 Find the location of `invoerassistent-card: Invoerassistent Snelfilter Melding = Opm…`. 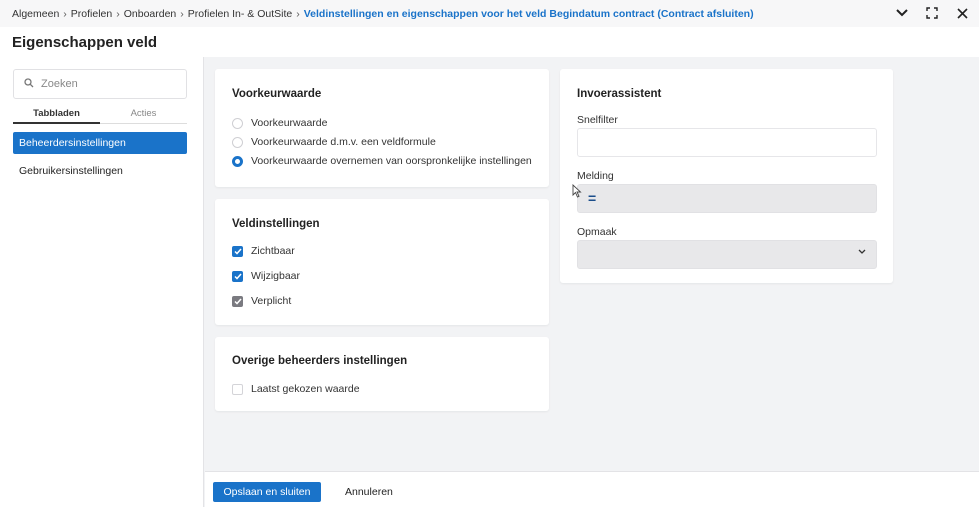

invoerassistent-card: Invoerassistent Snelfilter Melding = Opm… is located at coordinates (726, 176).